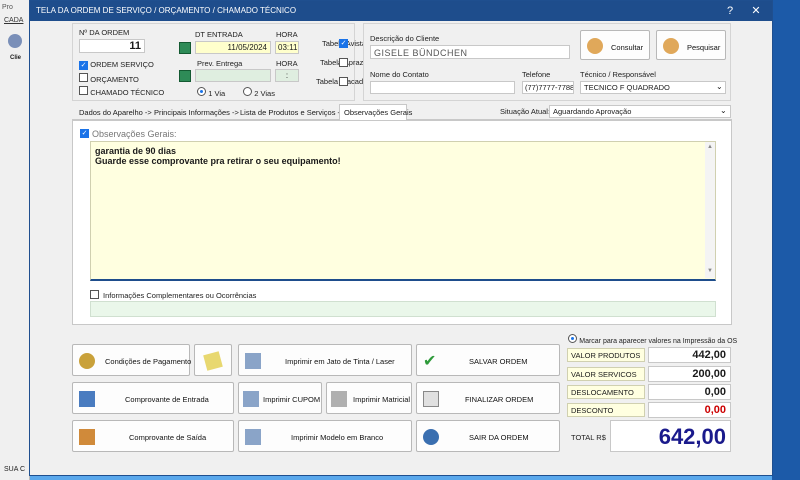  I want to click on tab-main-info: Principais Informações ->, so click(196, 112).